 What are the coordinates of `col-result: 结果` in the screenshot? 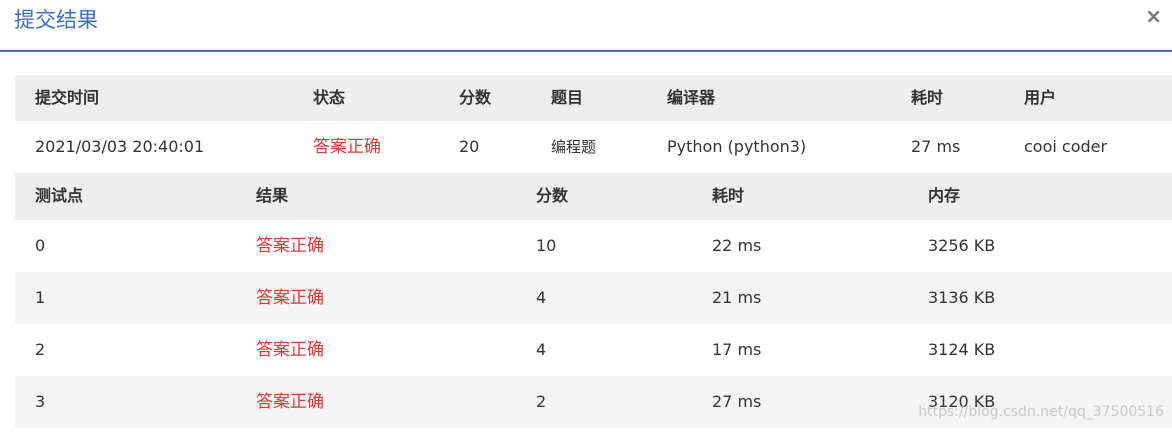 It's located at (272, 195).